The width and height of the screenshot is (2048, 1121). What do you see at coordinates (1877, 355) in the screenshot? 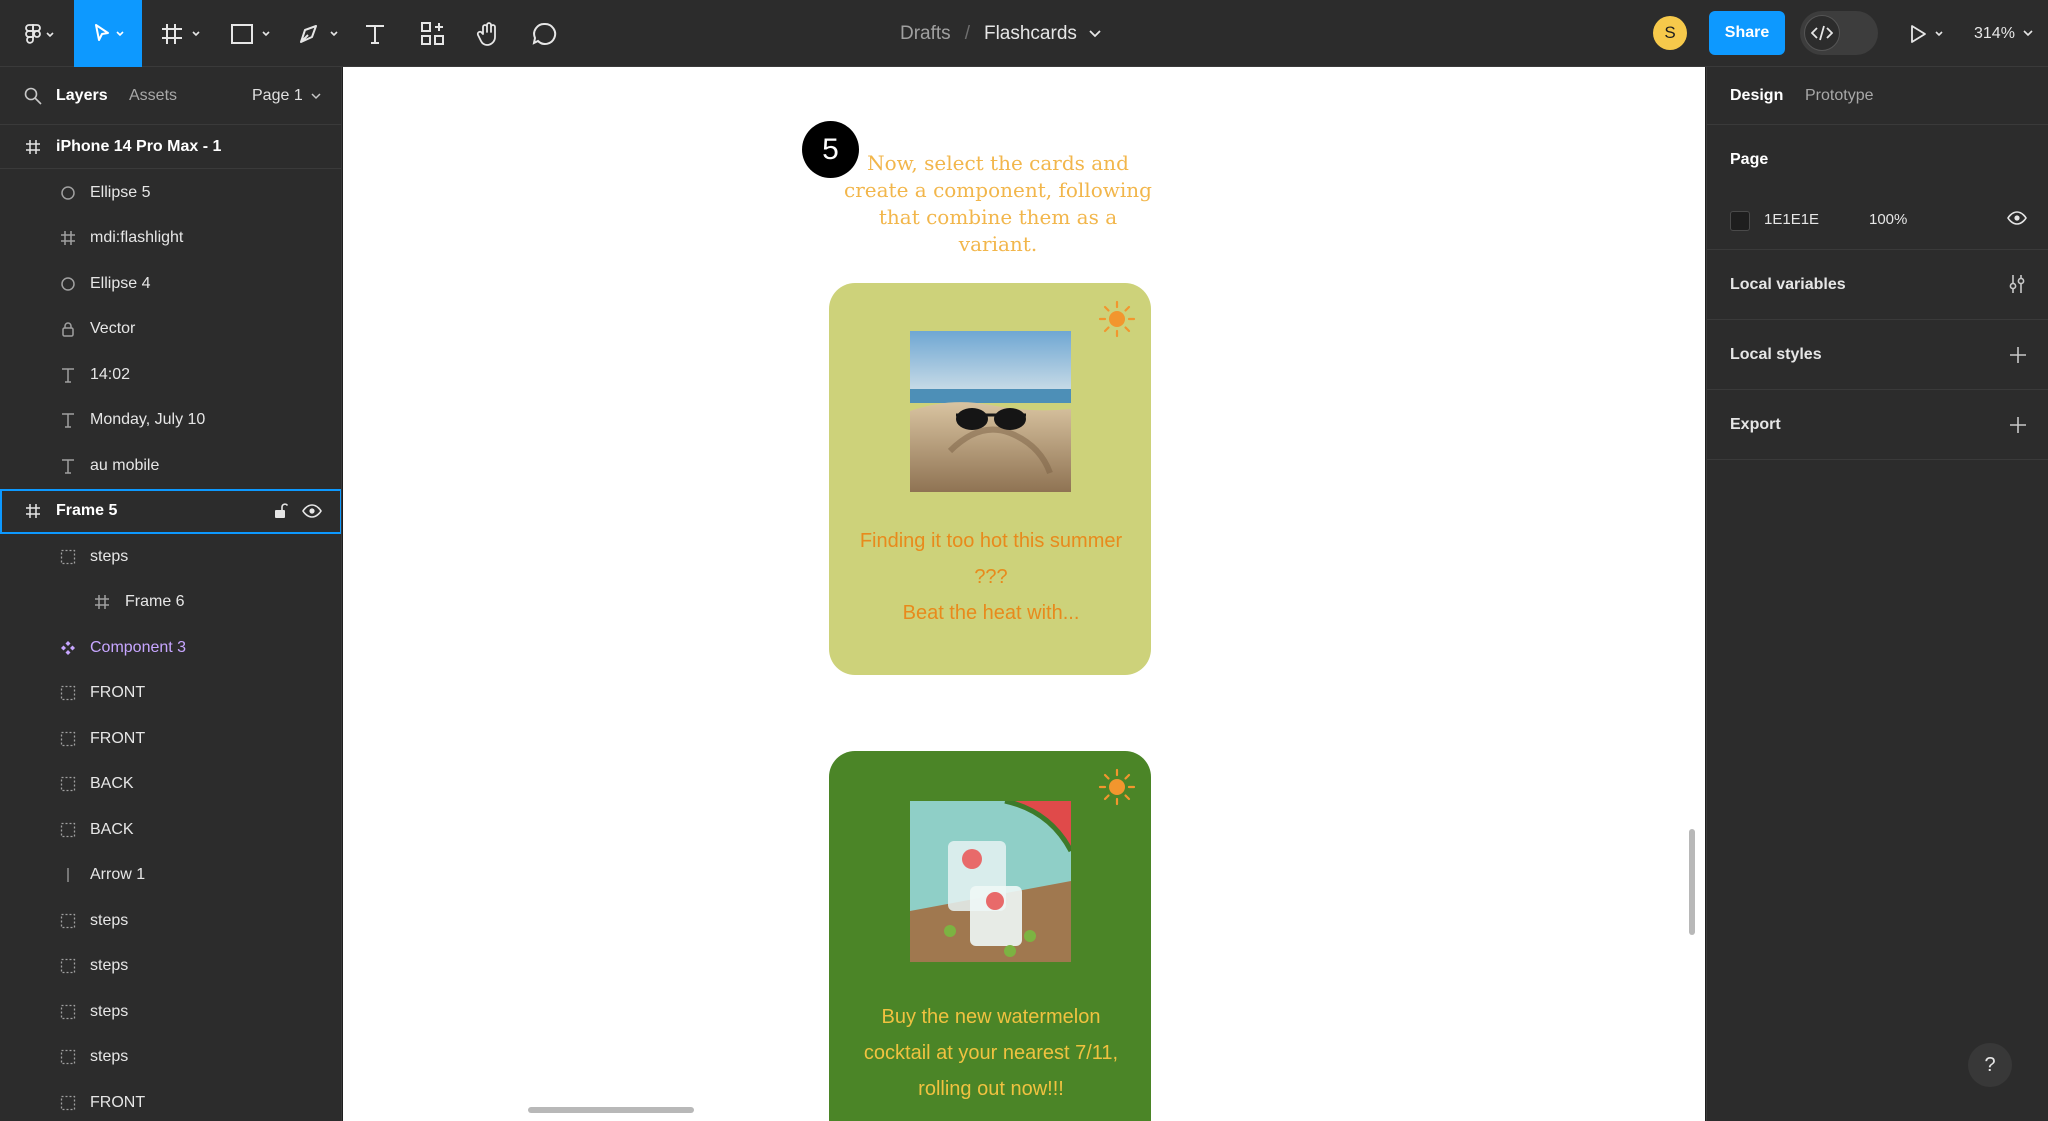
I see `local-styles-section: Local styles` at bounding box center [1877, 355].